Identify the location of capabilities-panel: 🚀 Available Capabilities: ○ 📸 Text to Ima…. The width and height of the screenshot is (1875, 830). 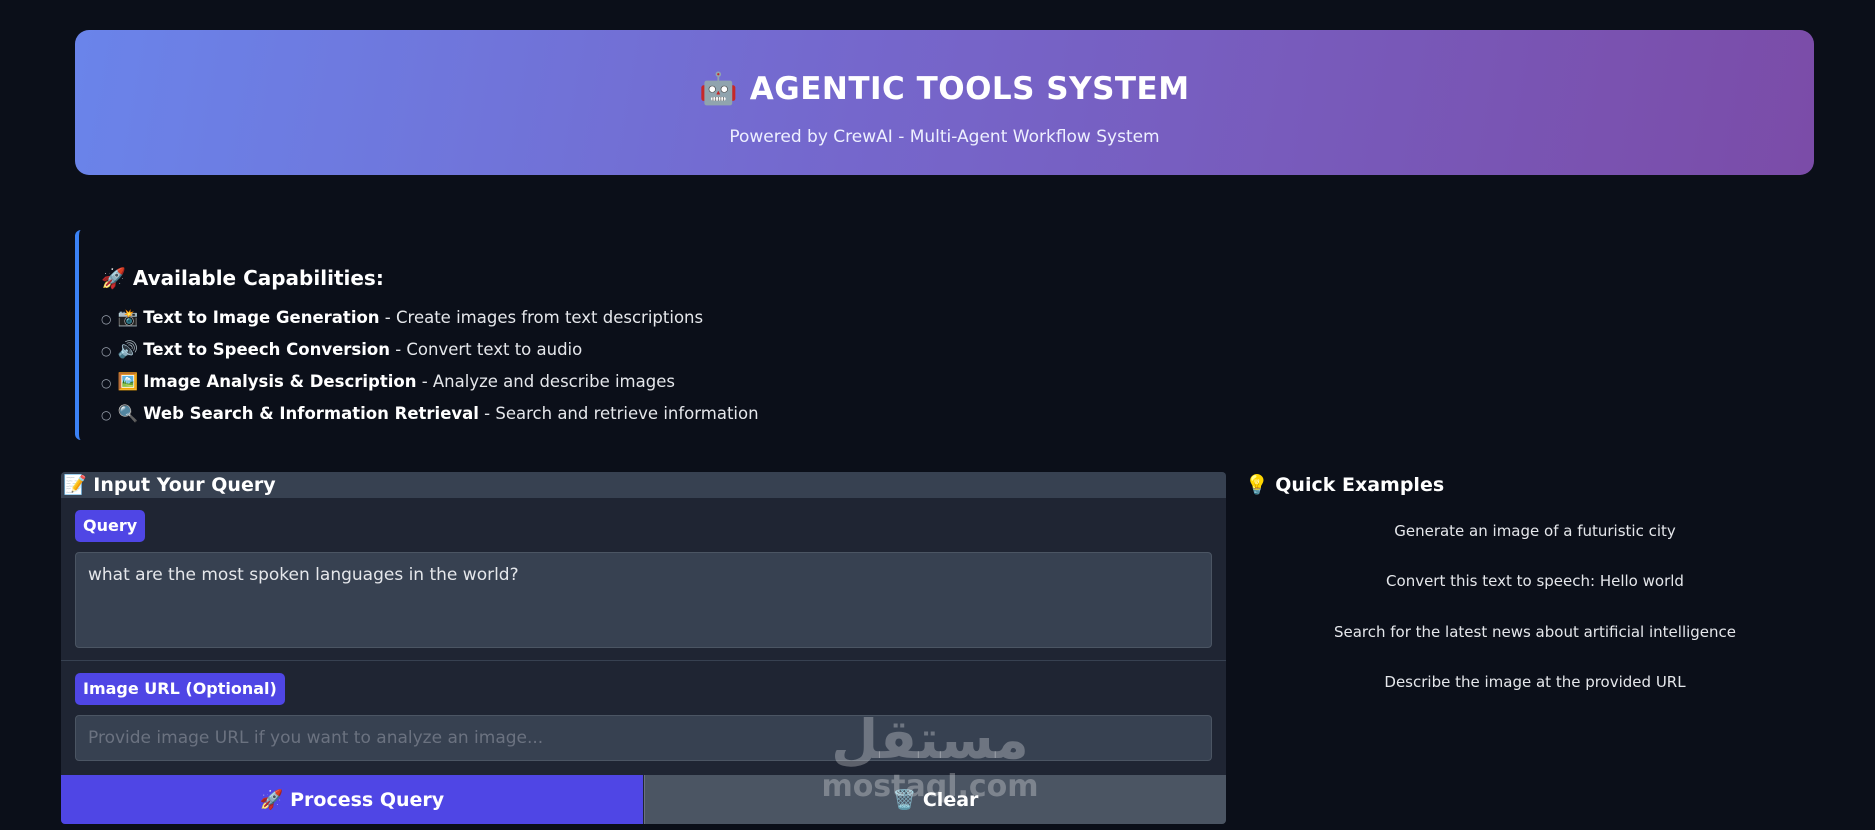
(525, 335).